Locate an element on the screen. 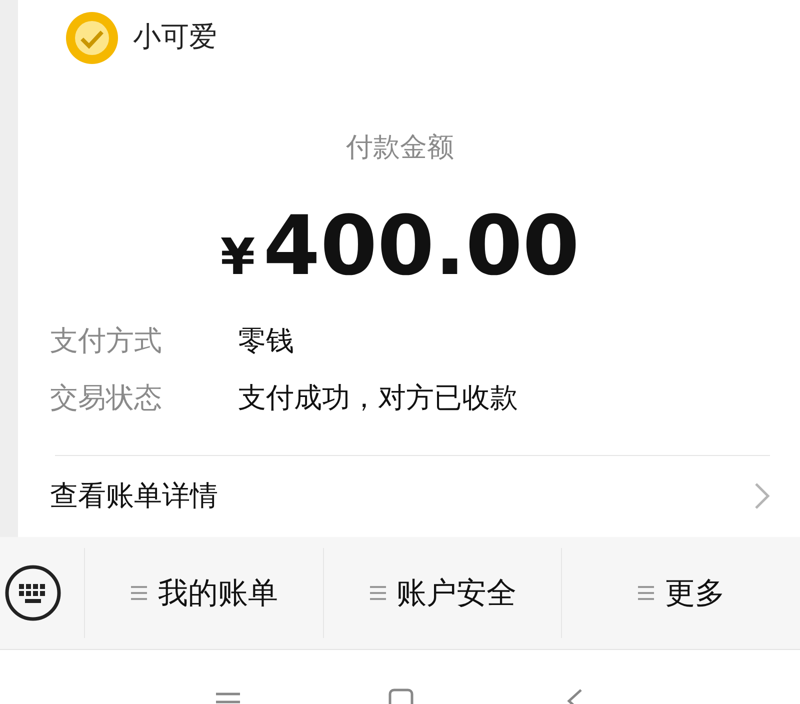 Image resolution: width=800 pixels, height=704 pixels. detail-value: 支付成功，对方已收款 is located at coordinates (378, 398).